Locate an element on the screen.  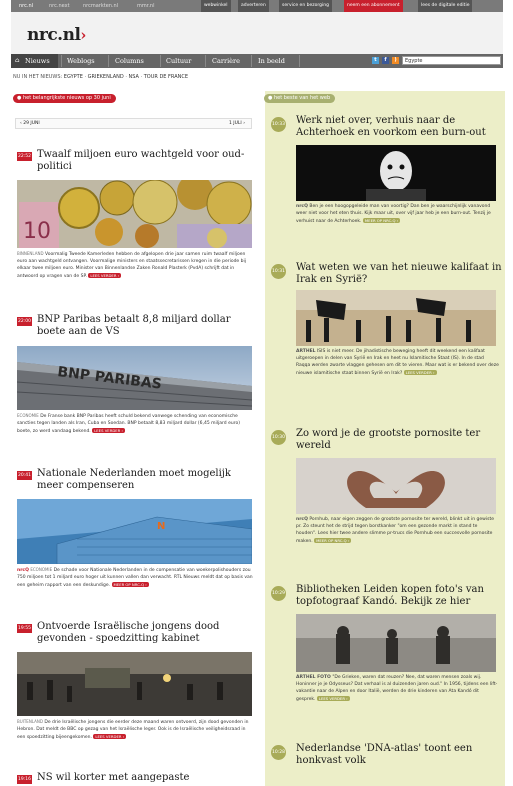
article-image-isis is located at coordinates (396, 318).